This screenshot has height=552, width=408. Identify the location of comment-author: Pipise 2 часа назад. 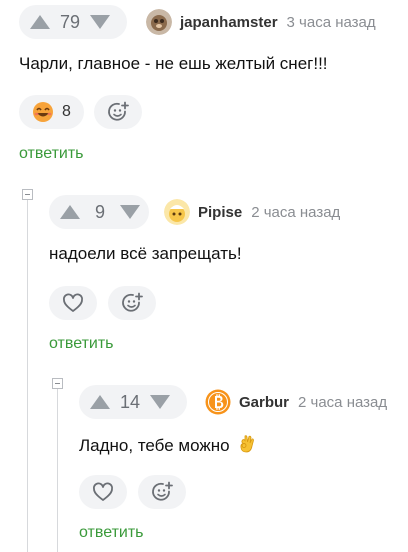
(252, 212).